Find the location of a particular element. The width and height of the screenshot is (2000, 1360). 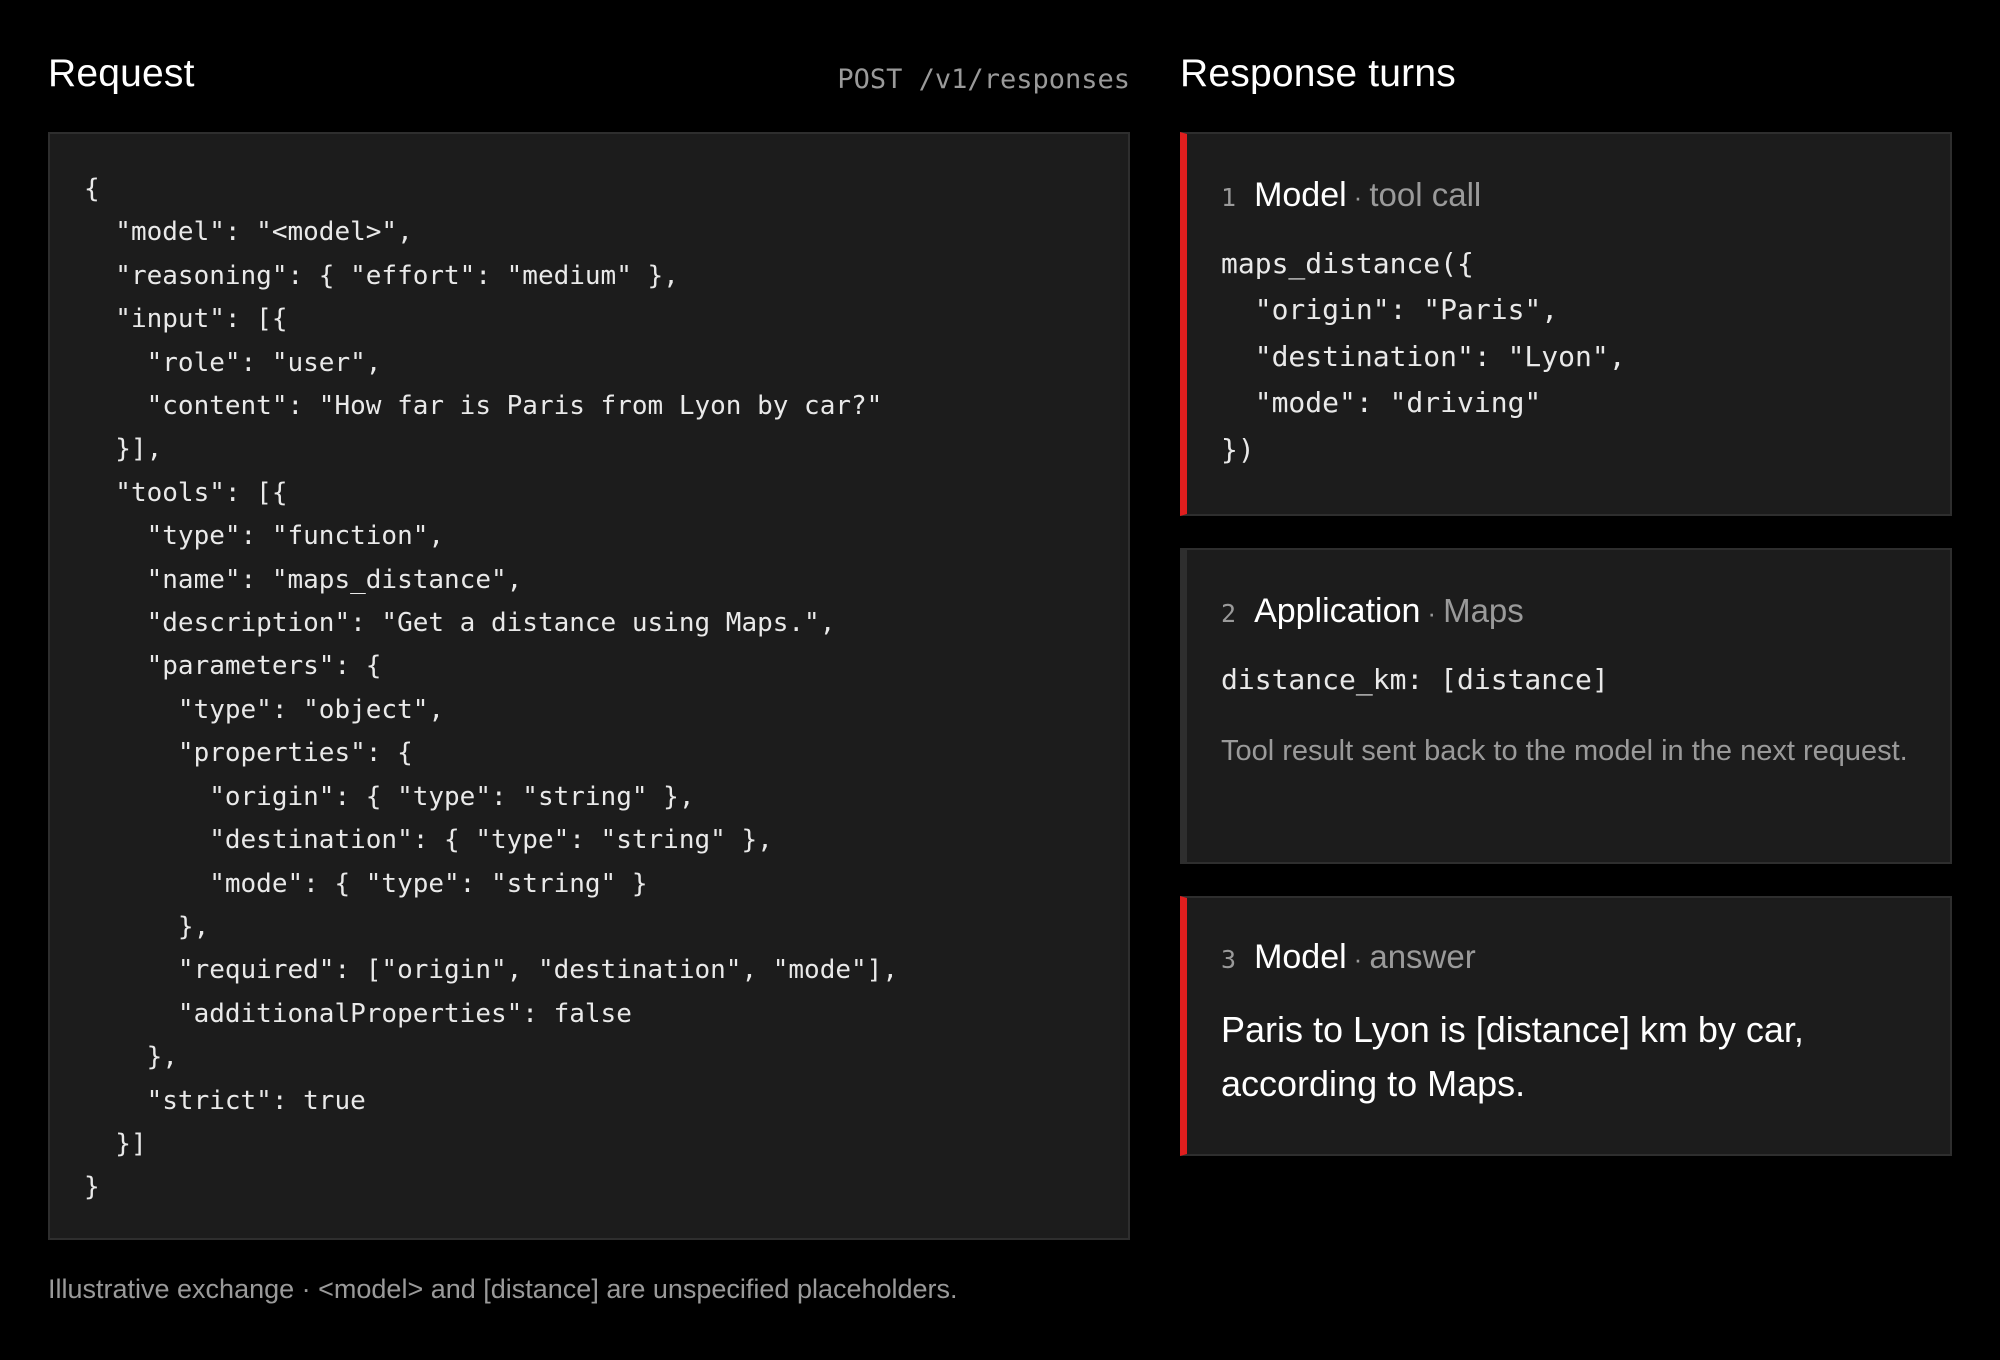

turn-kind: tool call is located at coordinates (1425, 194).